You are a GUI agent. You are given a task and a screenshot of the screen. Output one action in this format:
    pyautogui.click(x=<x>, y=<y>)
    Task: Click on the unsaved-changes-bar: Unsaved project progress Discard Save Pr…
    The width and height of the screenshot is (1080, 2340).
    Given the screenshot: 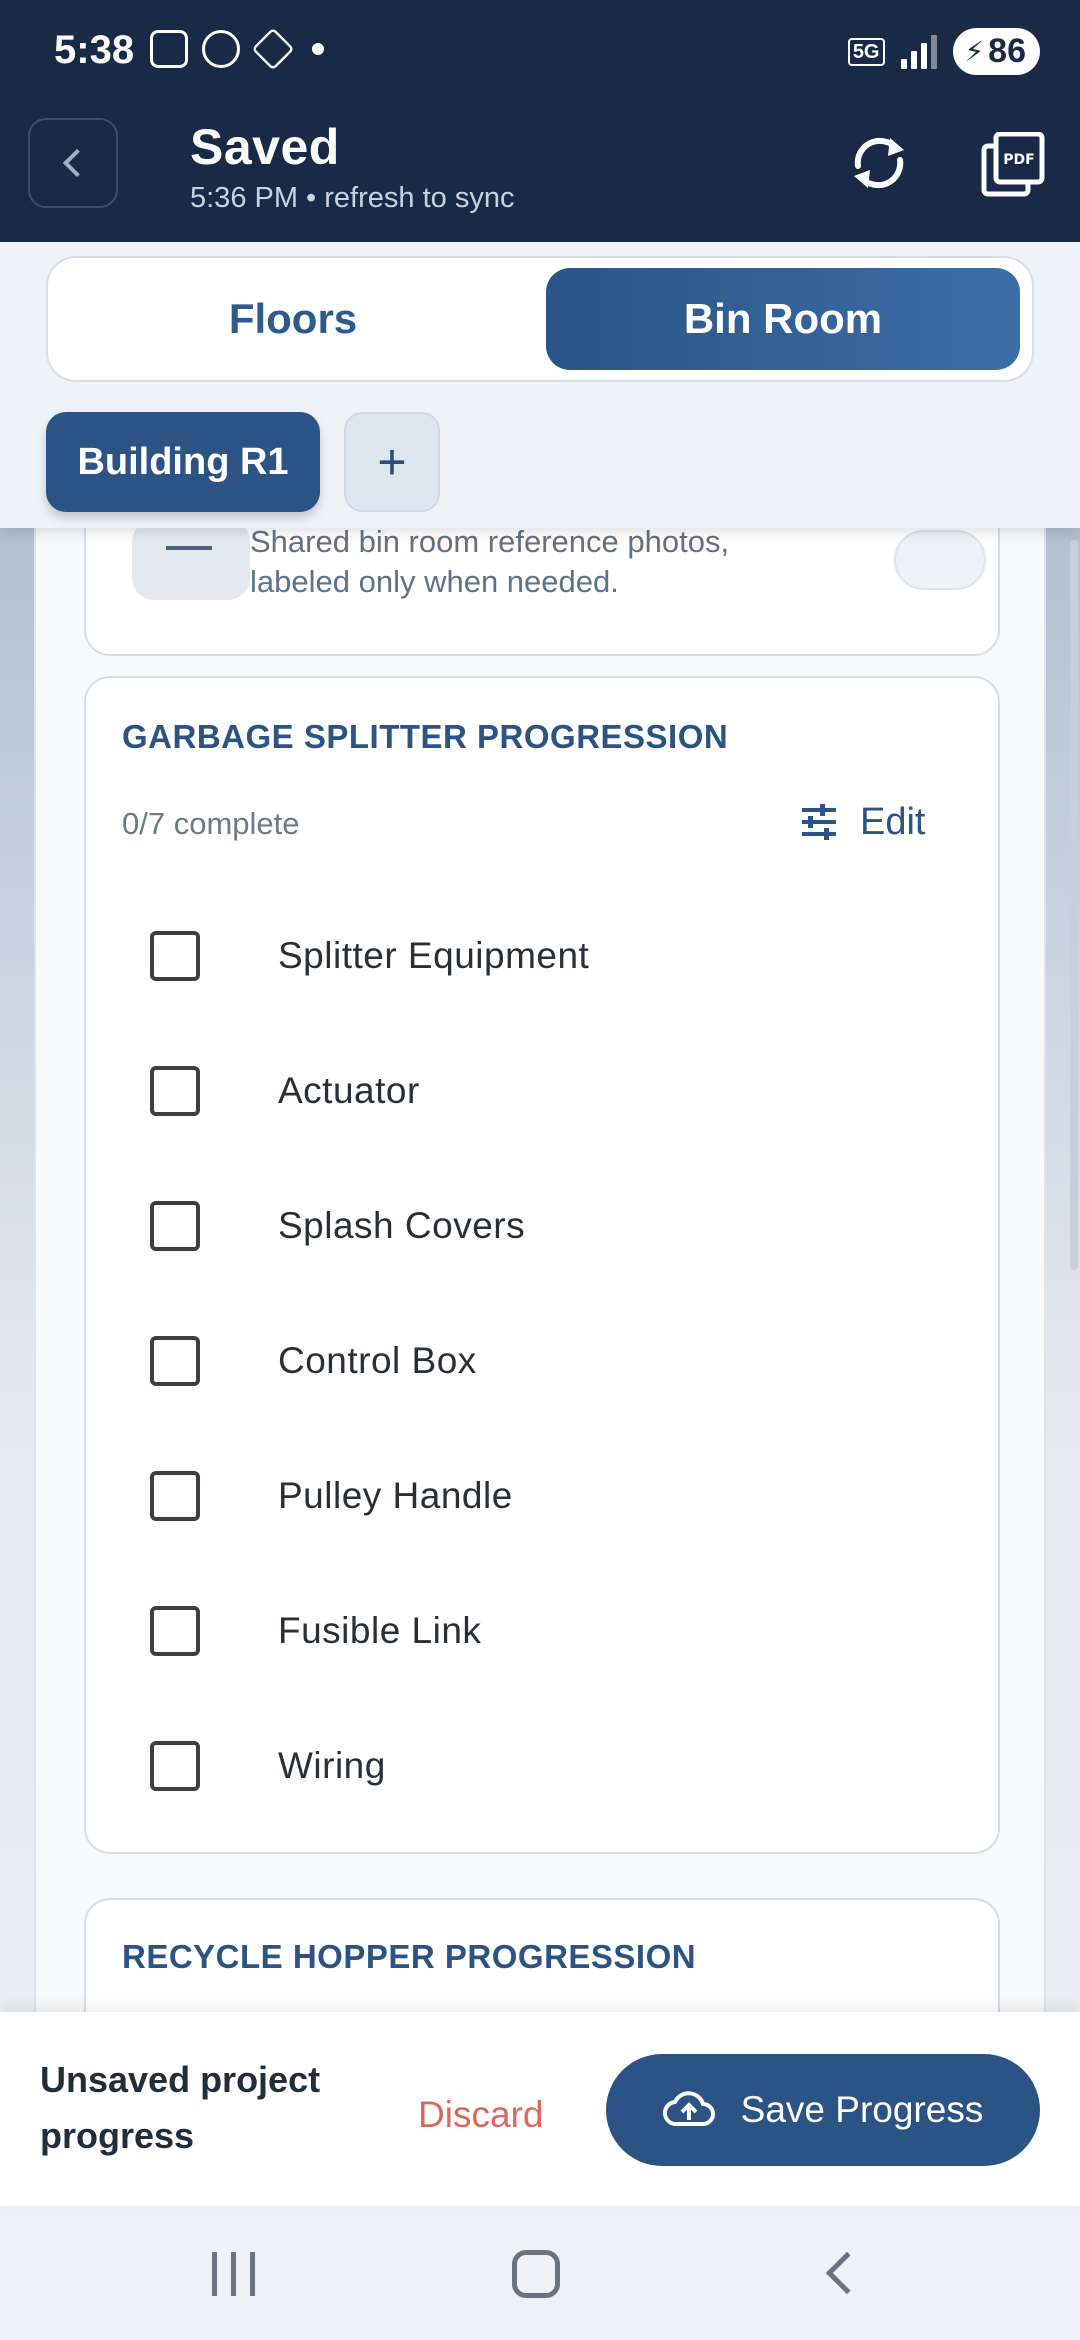 What is the action you would take?
    pyautogui.click(x=540, y=2109)
    